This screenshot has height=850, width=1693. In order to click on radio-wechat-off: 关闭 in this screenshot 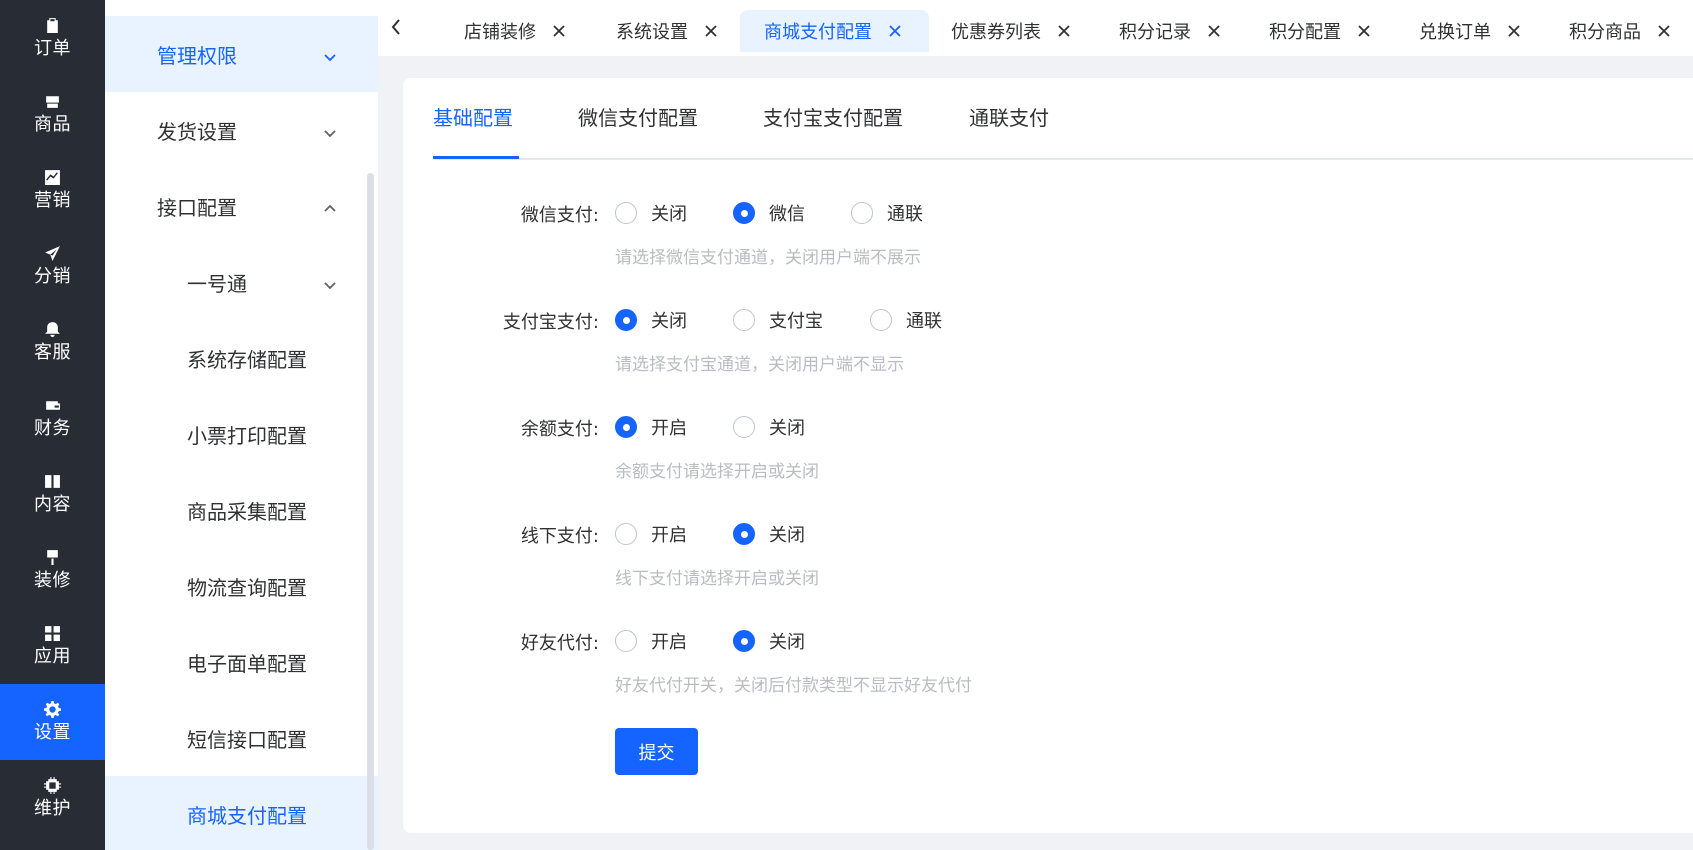, I will do `click(651, 213)`.